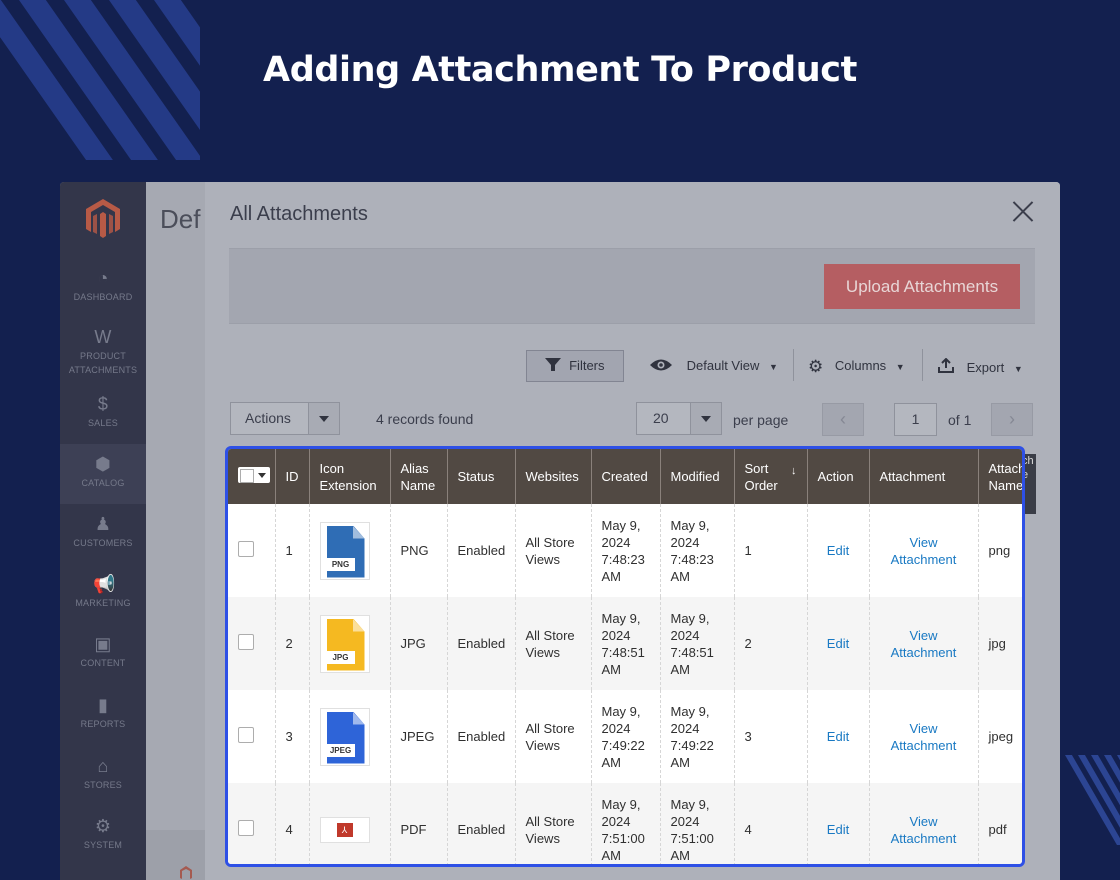 Image resolution: width=1120 pixels, height=880 pixels. Describe the element at coordinates (103, 644) in the screenshot. I see `layout-icon: ▣` at that location.